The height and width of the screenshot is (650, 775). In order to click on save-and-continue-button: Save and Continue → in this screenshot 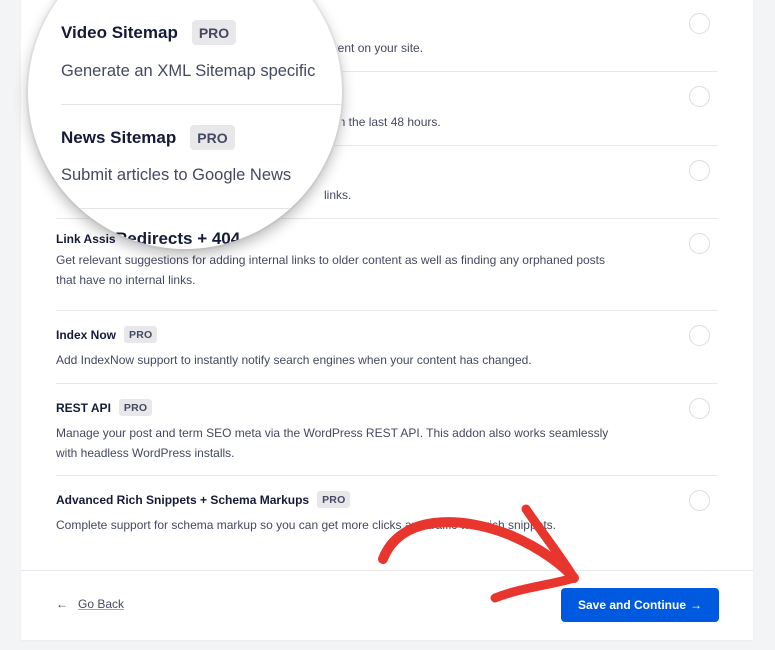, I will do `click(640, 605)`.